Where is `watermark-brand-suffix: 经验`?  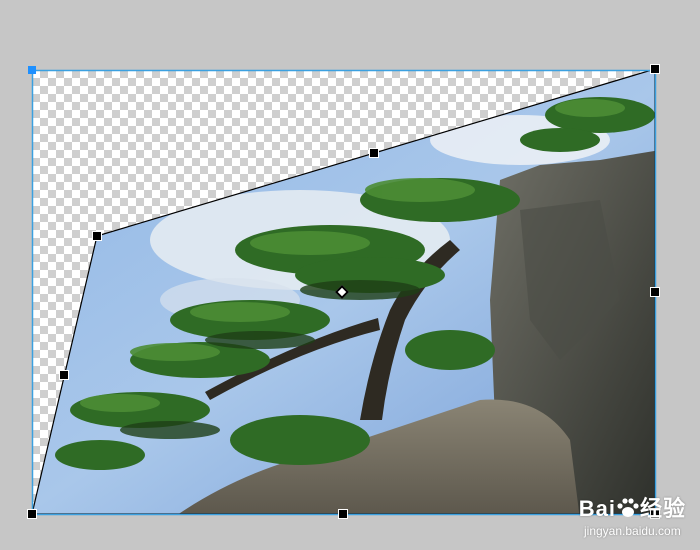 watermark-brand-suffix: 经验 is located at coordinates (662, 508).